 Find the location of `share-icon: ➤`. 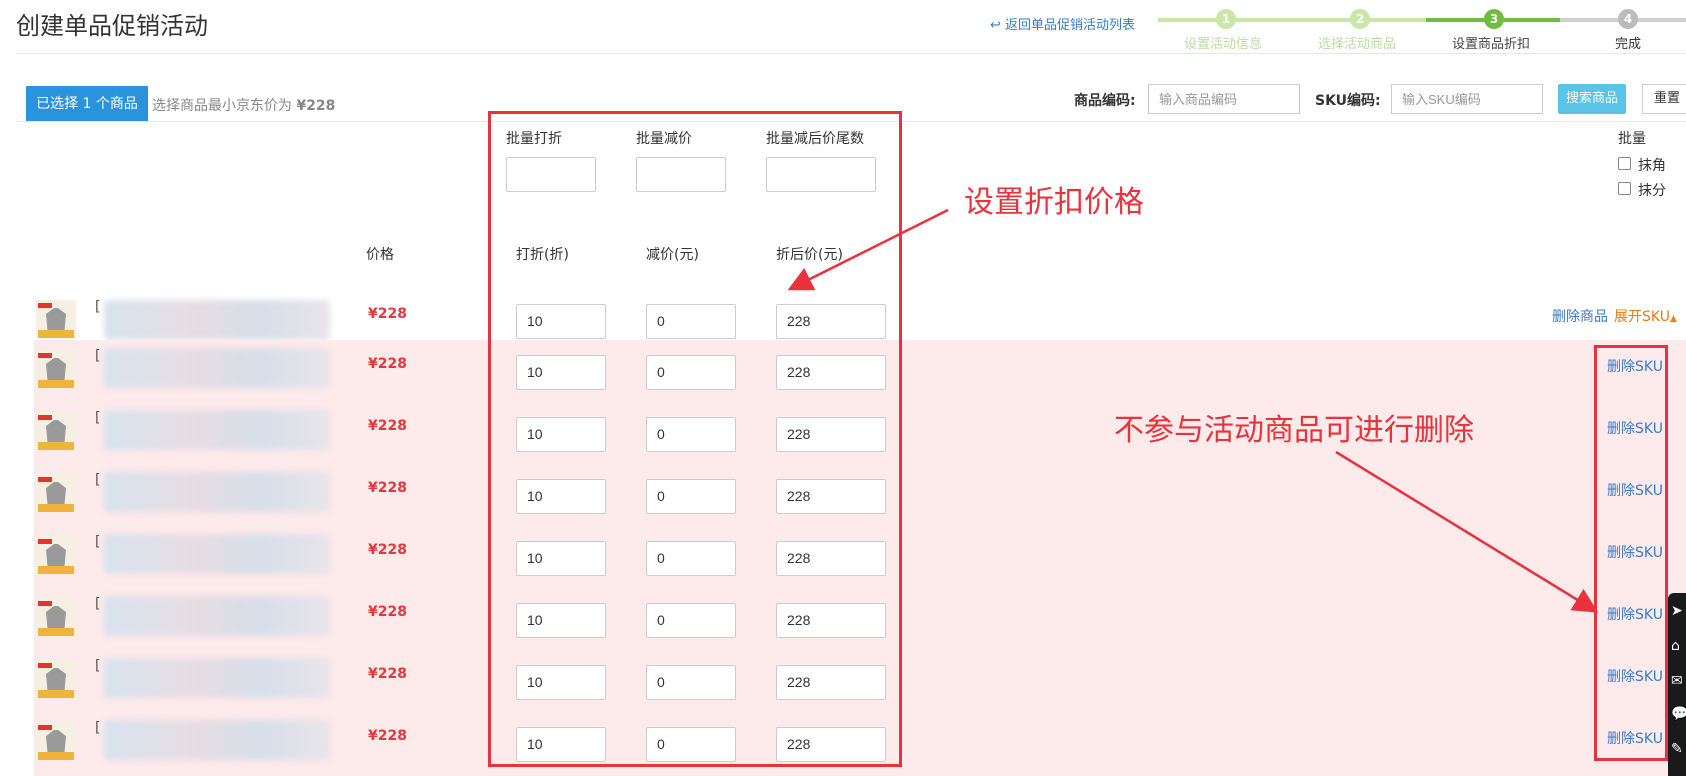

share-icon: ➤ is located at coordinates (1677, 611).